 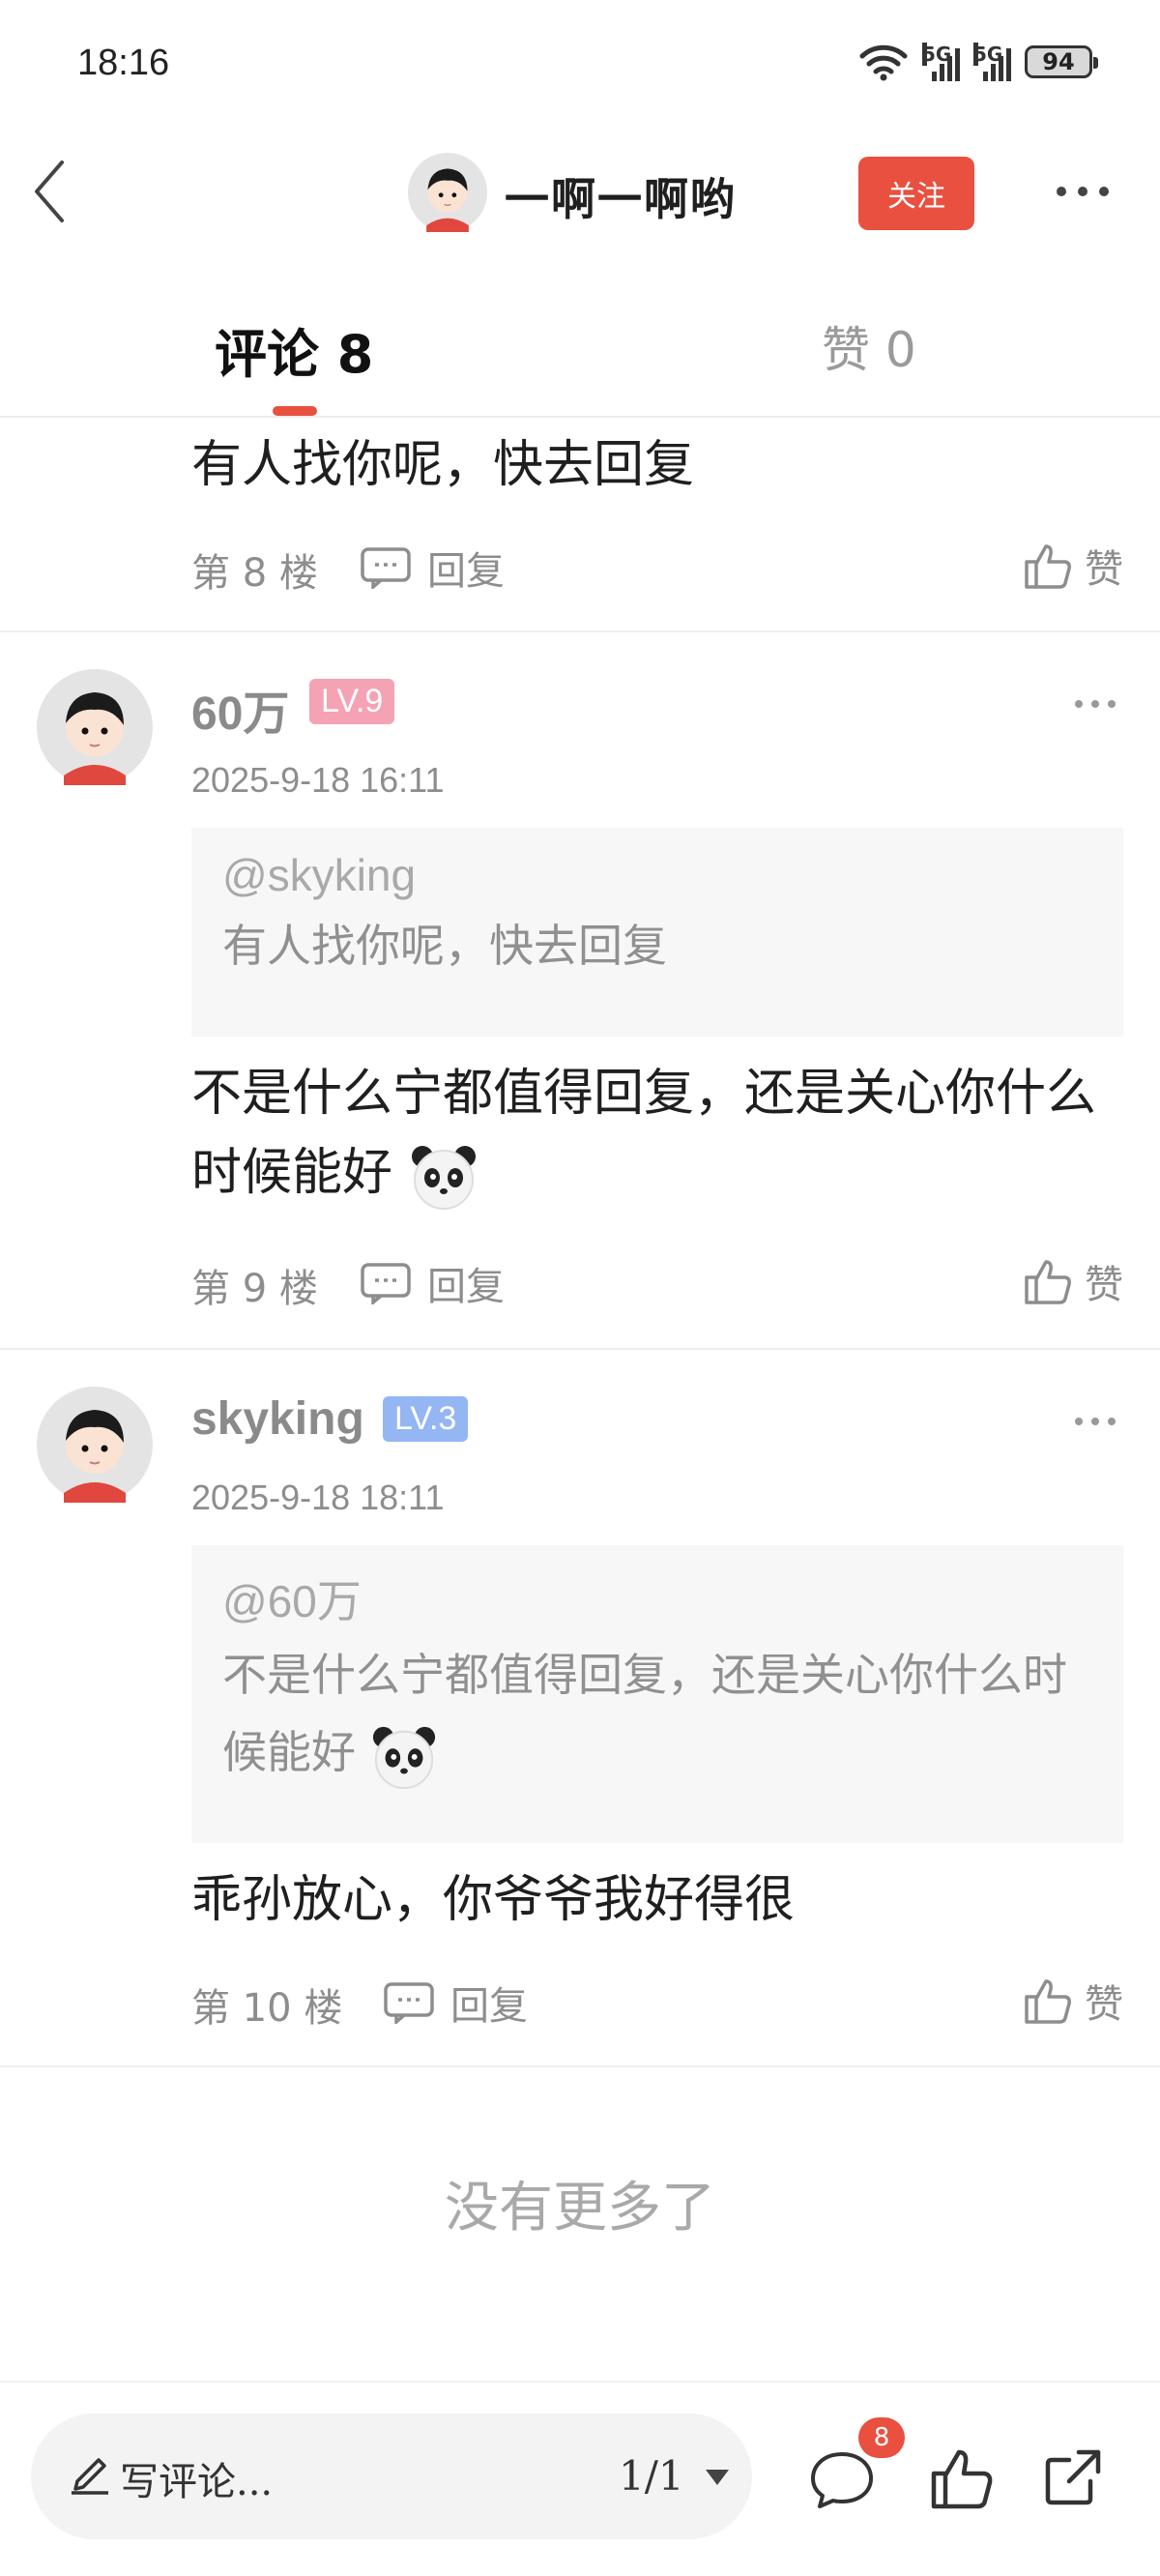 I want to click on floor-label: 第 10 楼, so click(x=267, y=2008).